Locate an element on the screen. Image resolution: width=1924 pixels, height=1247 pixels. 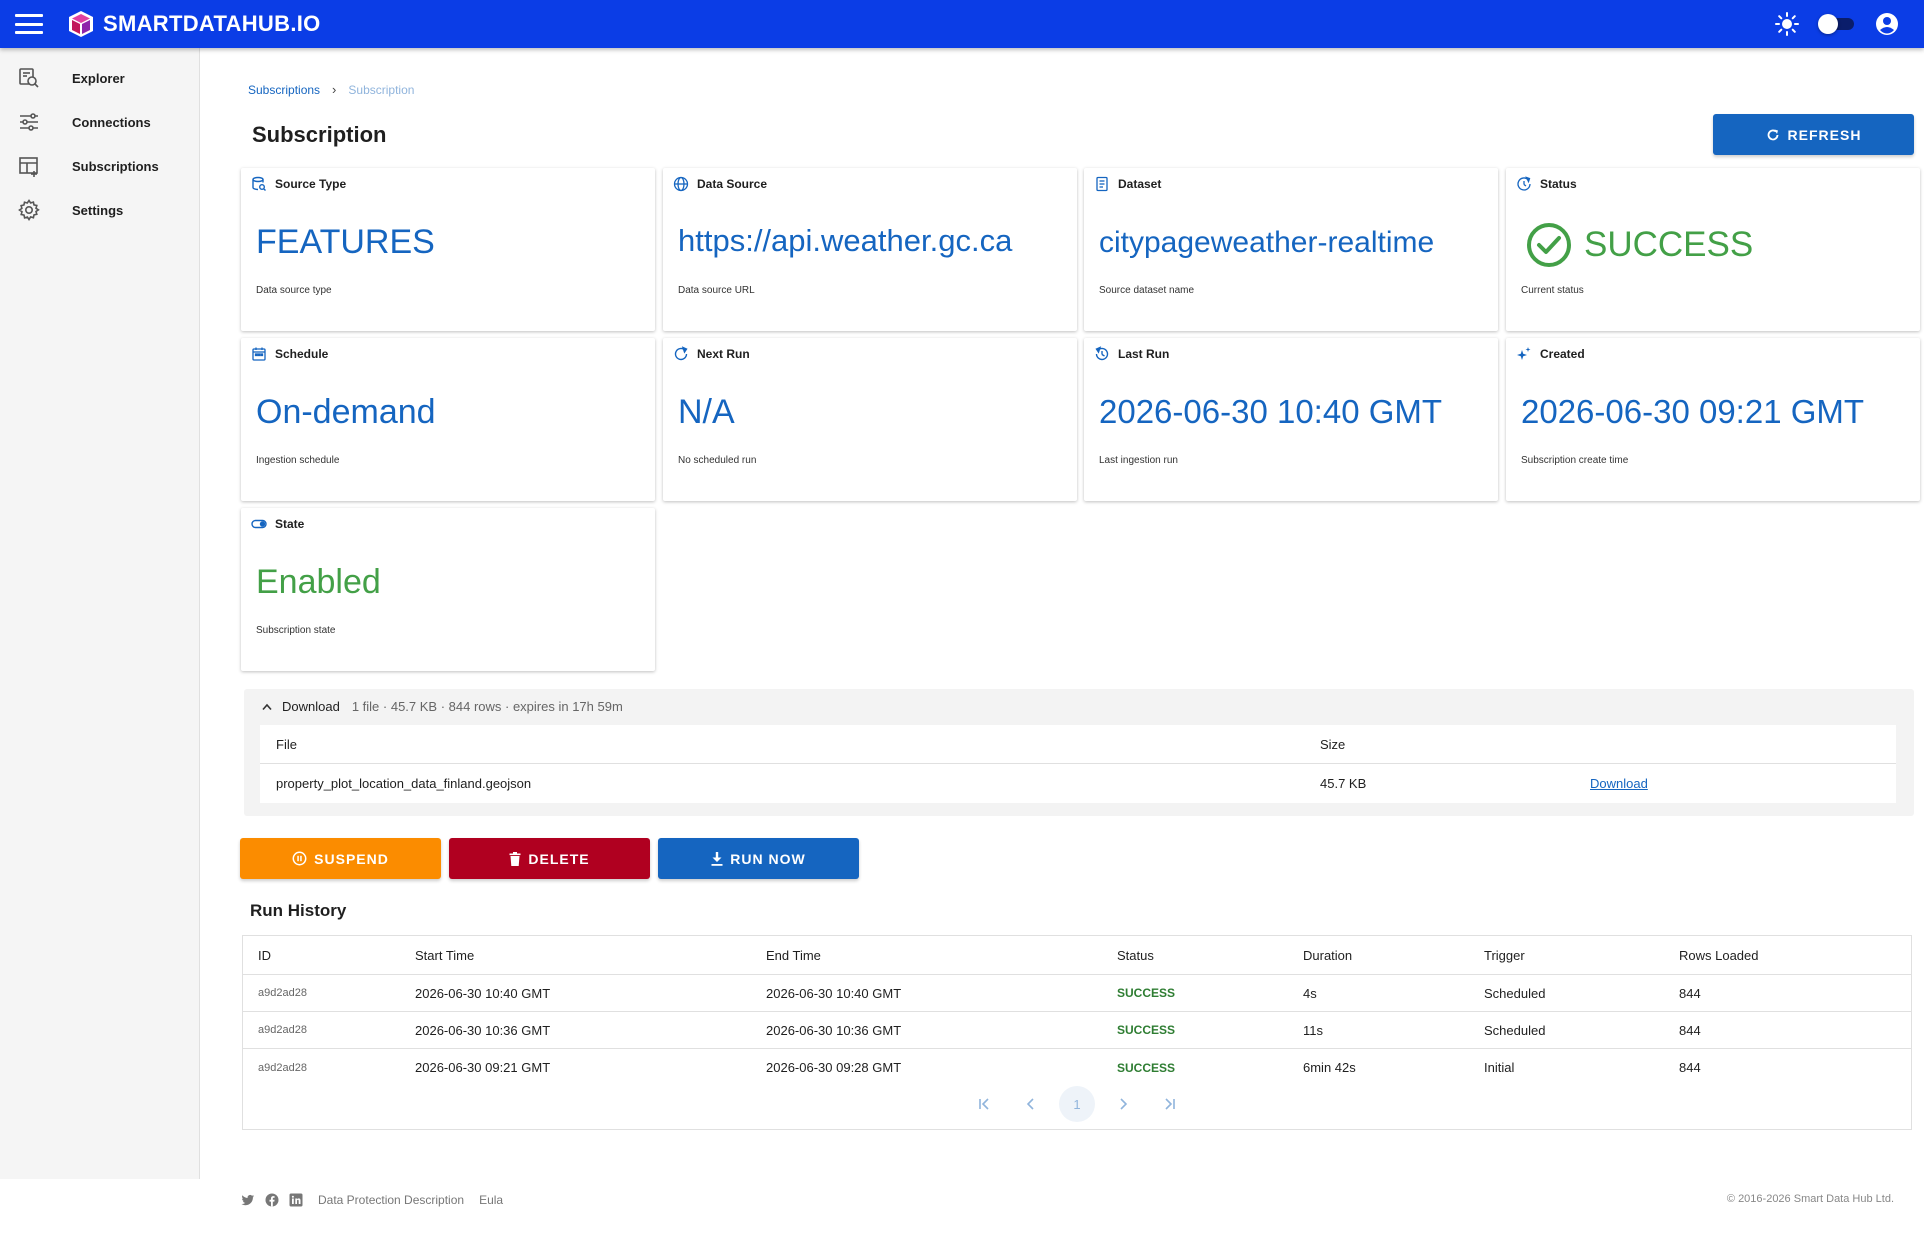
explorer-search-icon is located at coordinates (29, 78).